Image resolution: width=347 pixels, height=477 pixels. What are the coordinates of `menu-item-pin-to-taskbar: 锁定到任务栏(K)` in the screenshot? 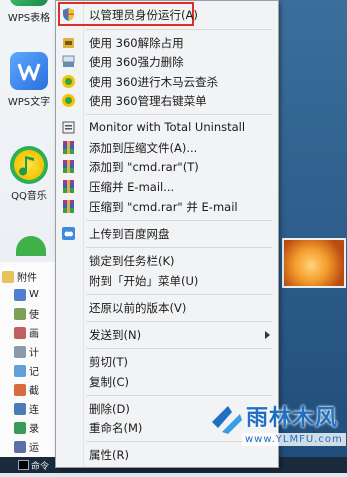 It's located at (167, 260).